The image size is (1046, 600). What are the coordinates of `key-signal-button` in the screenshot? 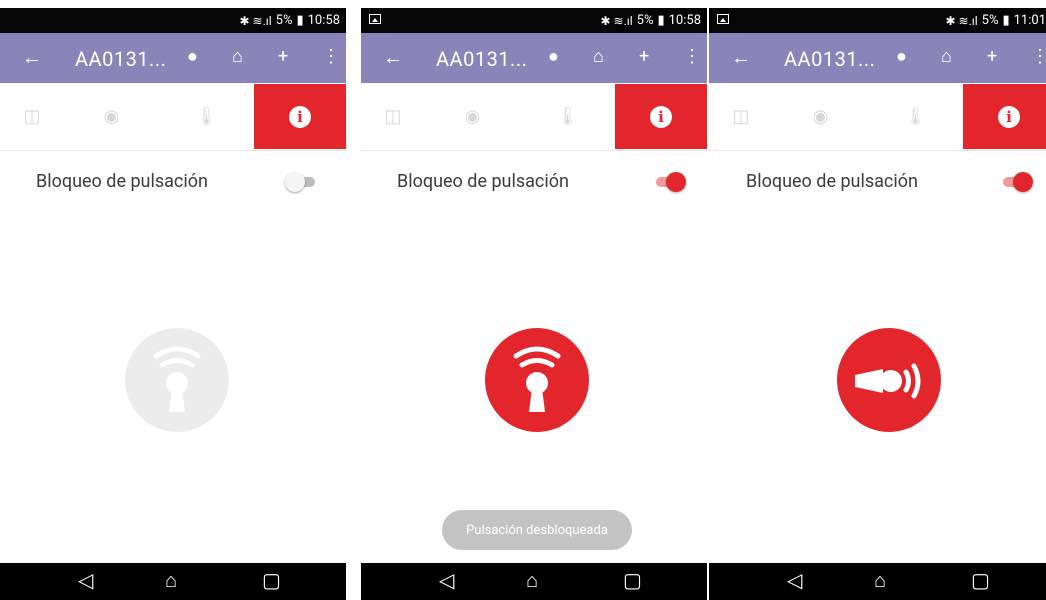 It's located at (889, 380).